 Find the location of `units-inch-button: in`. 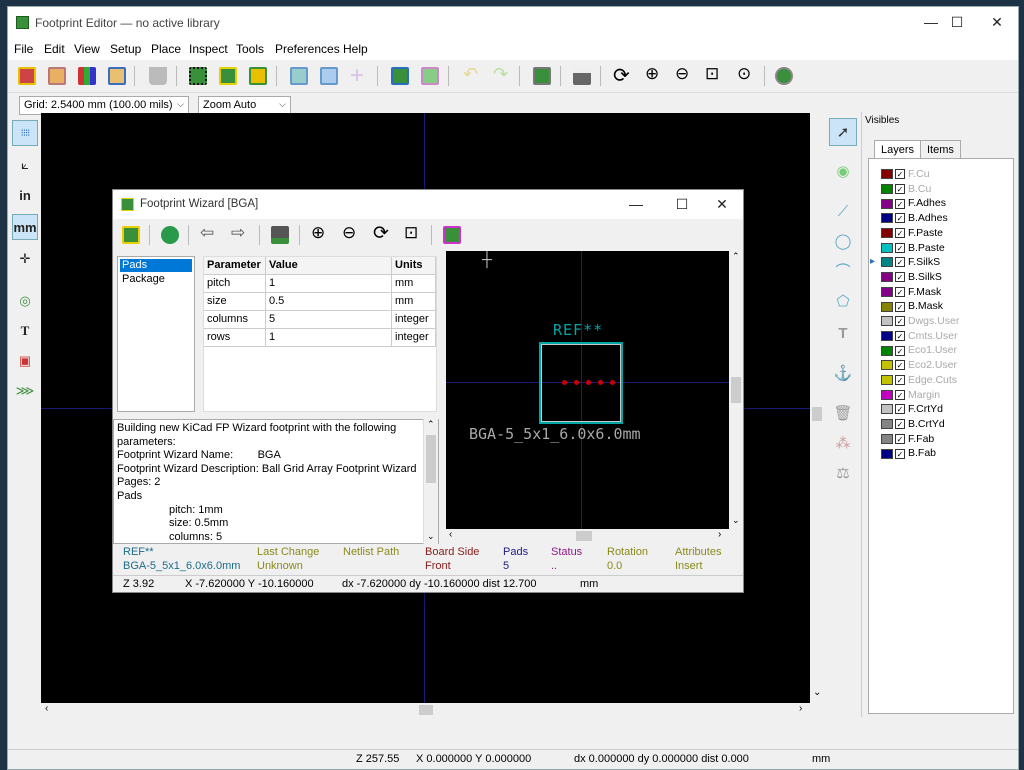

units-inch-button: in is located at coordinates (25, 196).